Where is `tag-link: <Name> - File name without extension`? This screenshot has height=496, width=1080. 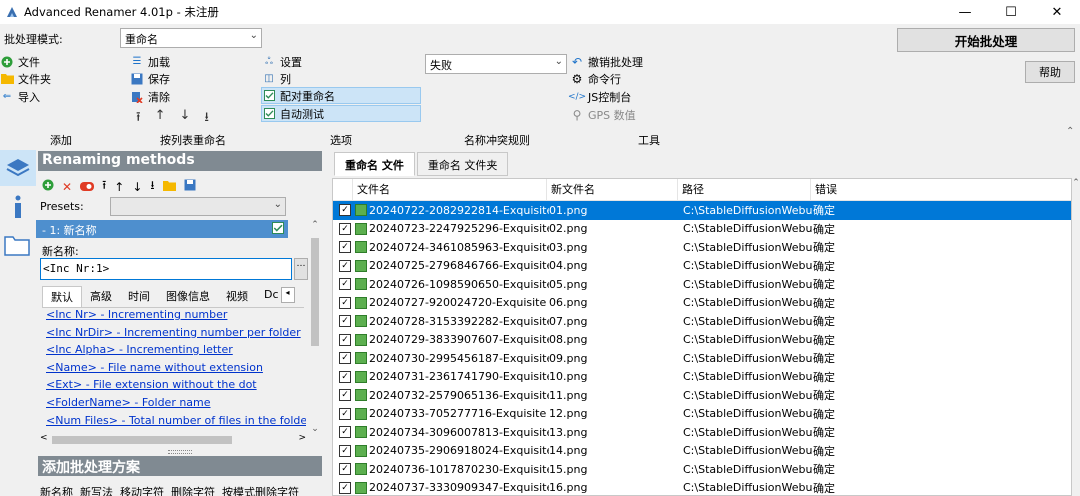 tag-link: <Name> - File name without extension is located at coordinates (176, 370).